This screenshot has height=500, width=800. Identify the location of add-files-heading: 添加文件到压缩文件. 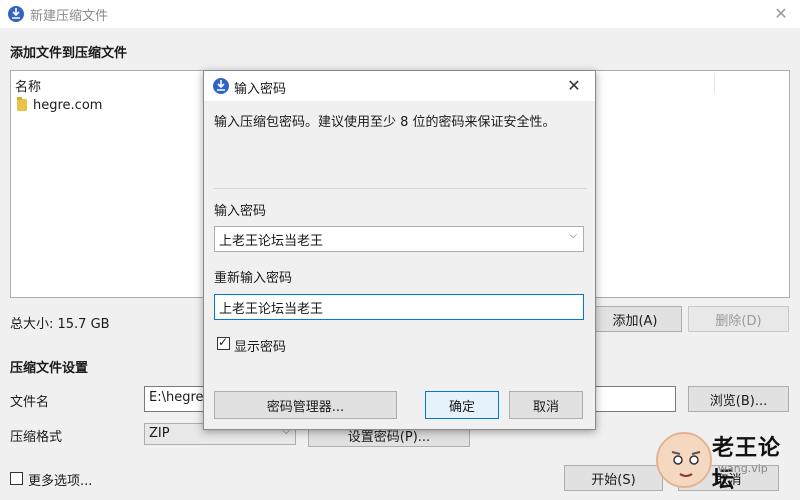
(69, 53).